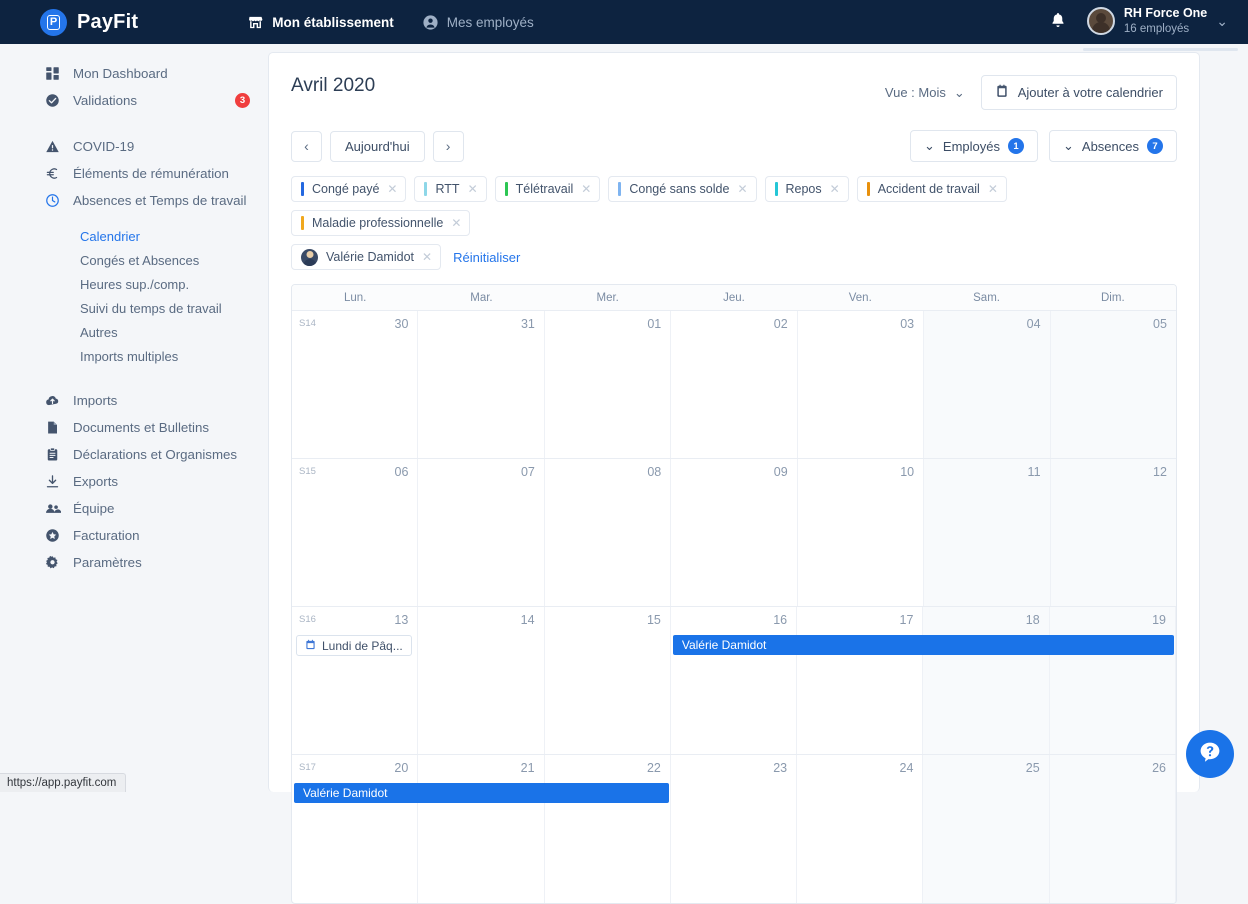 The image size is (1248, 904). I want to click on absence-type-chip: Congé payé✕, so click(348, 189).